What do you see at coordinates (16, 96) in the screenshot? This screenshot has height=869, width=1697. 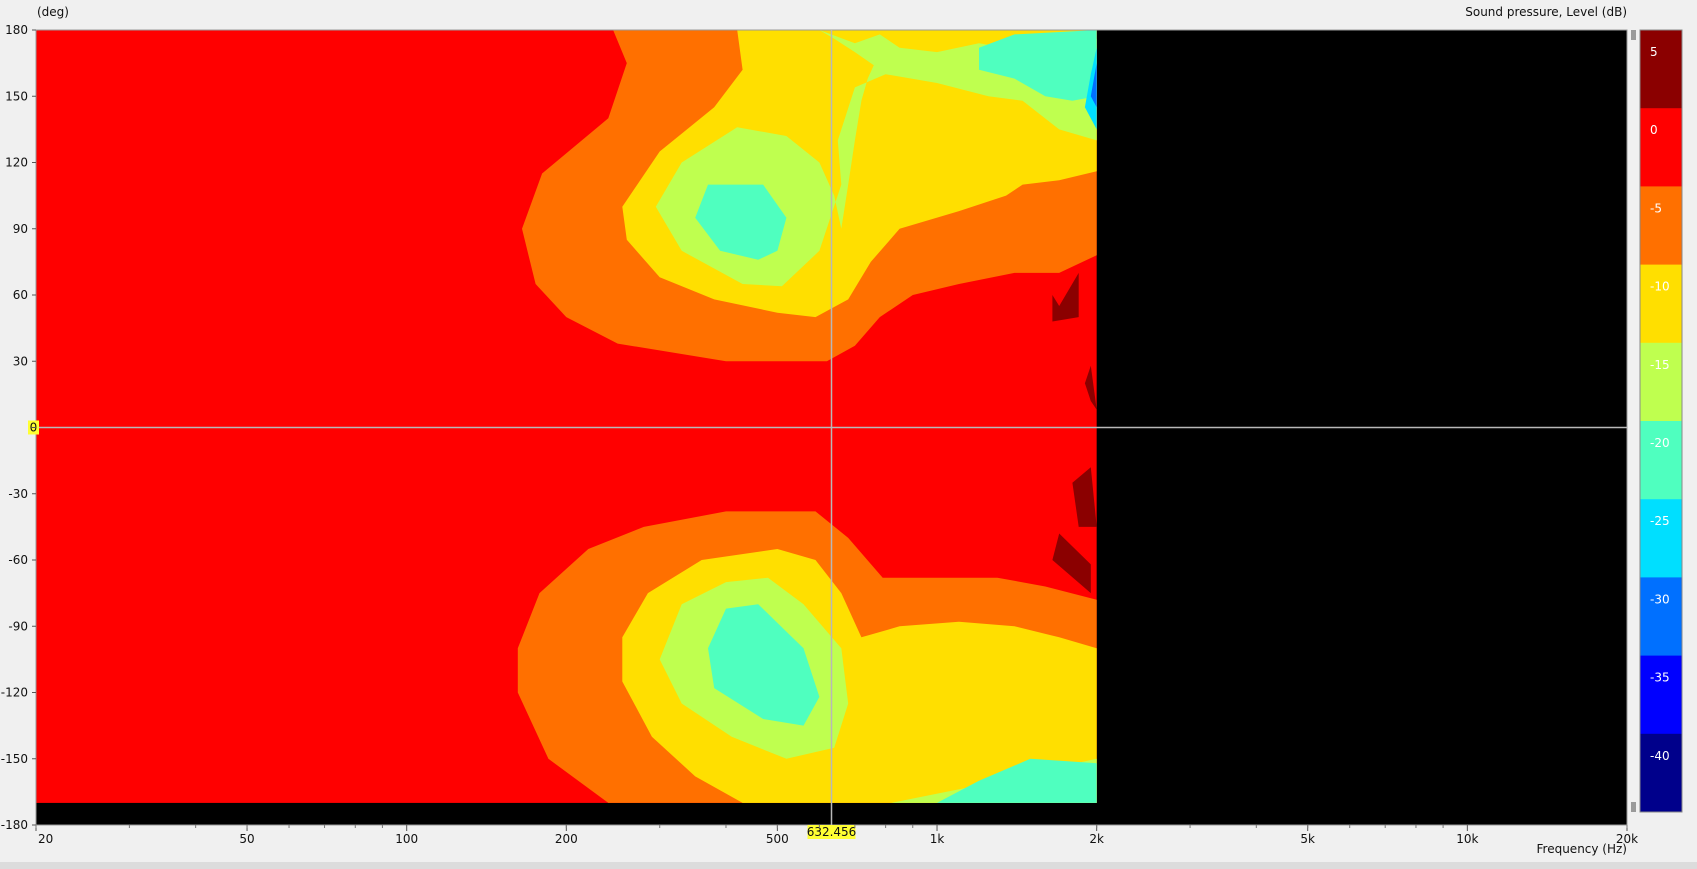 I see `y-tick-label: 150` at bounding box center [16, 96].